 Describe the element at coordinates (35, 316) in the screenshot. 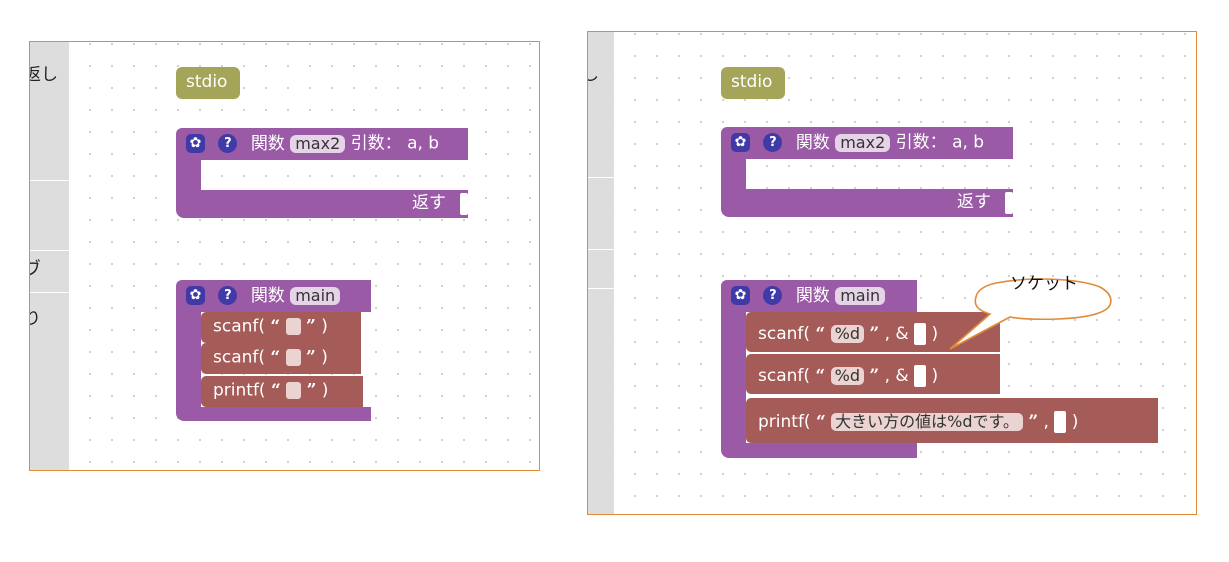

I see `toolbox-label: り` at that location.